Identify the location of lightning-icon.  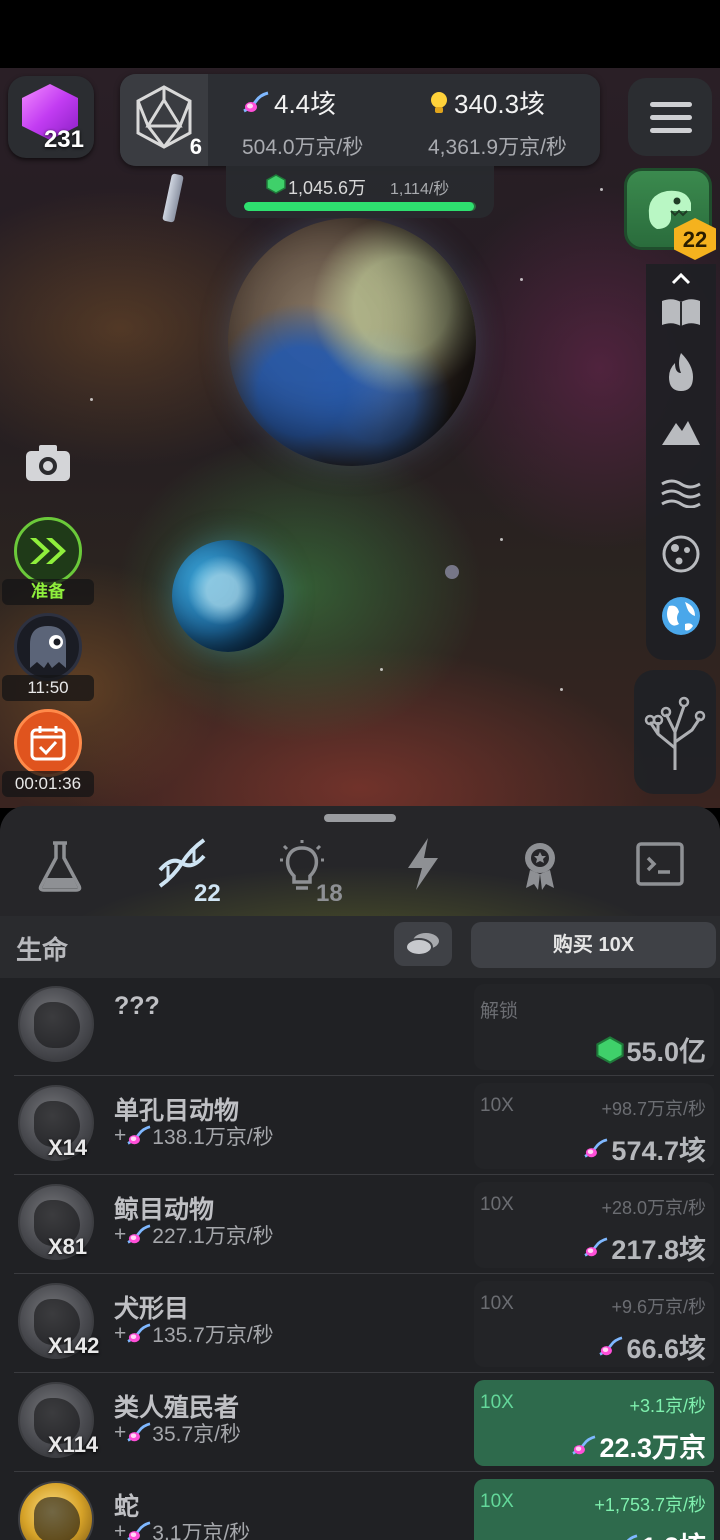
(423, 864).